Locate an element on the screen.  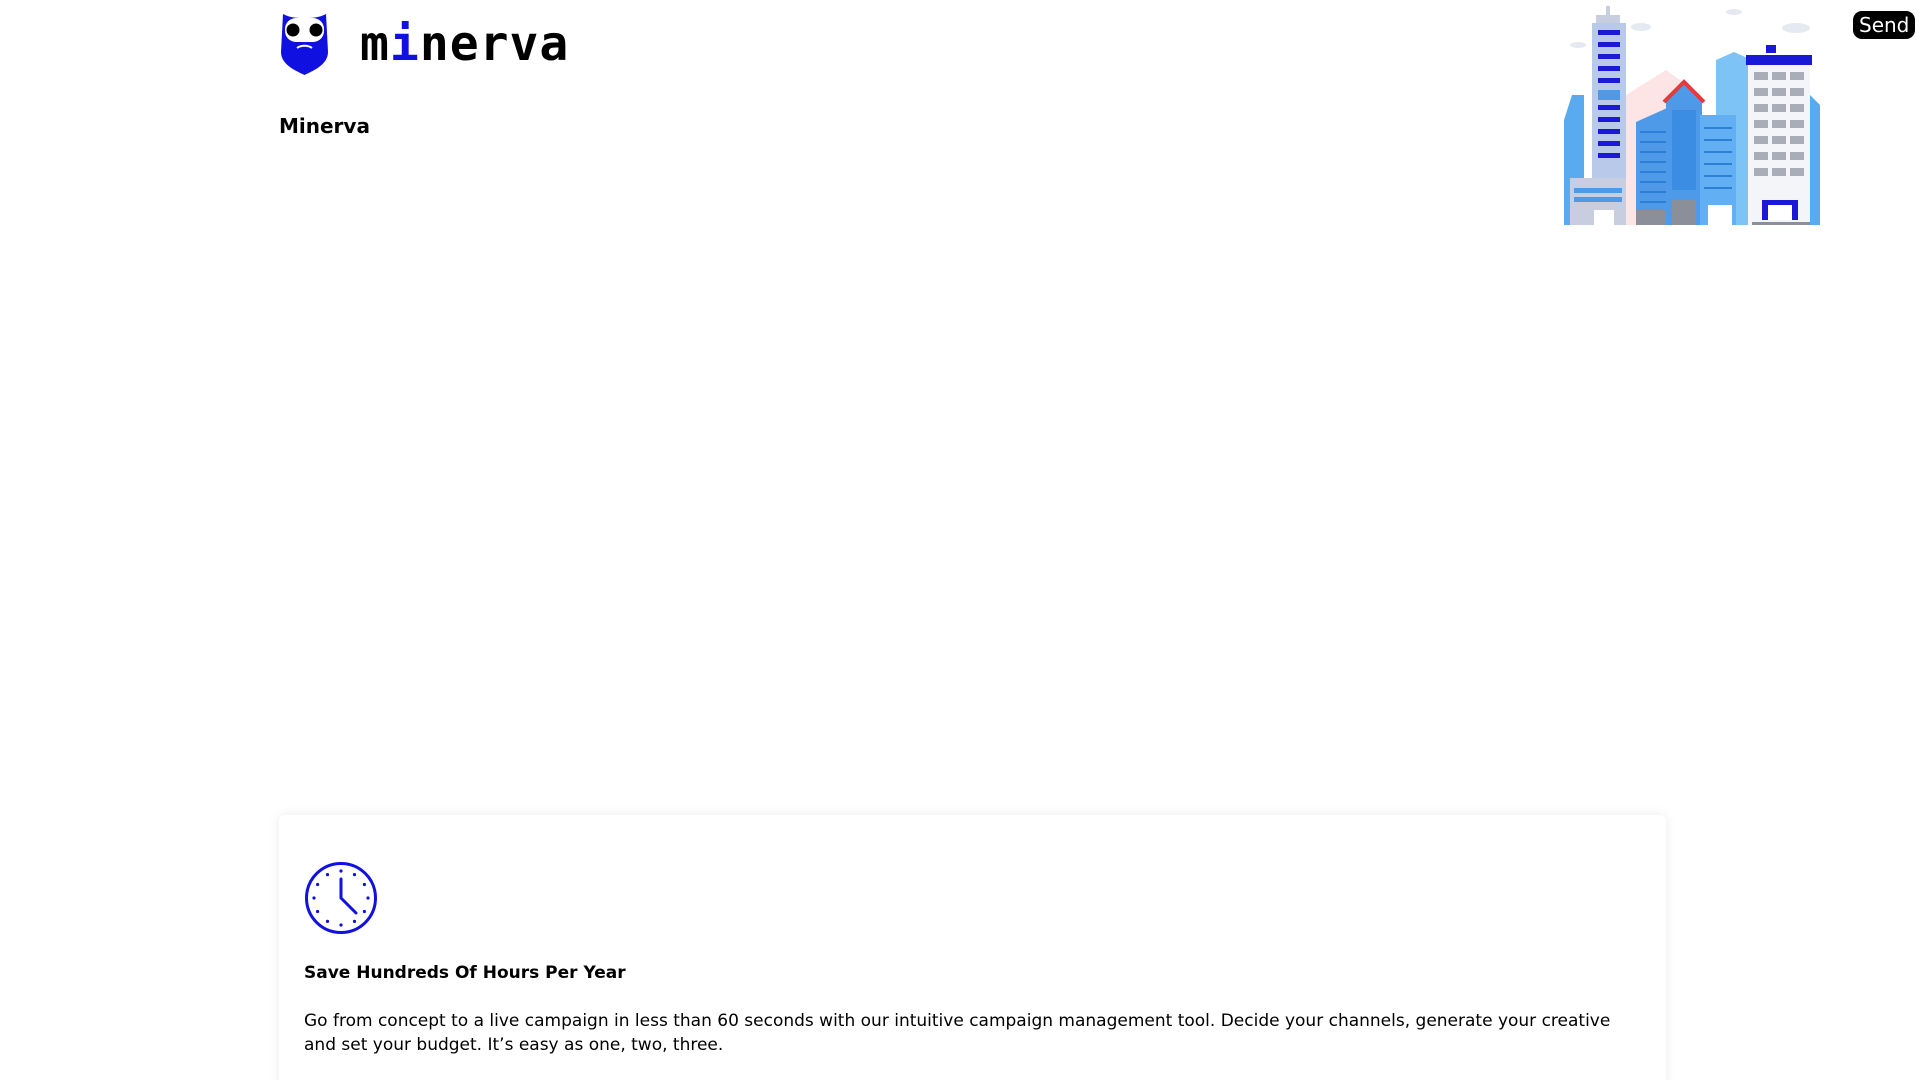
clock-icon is located at coordinates (341, 898).